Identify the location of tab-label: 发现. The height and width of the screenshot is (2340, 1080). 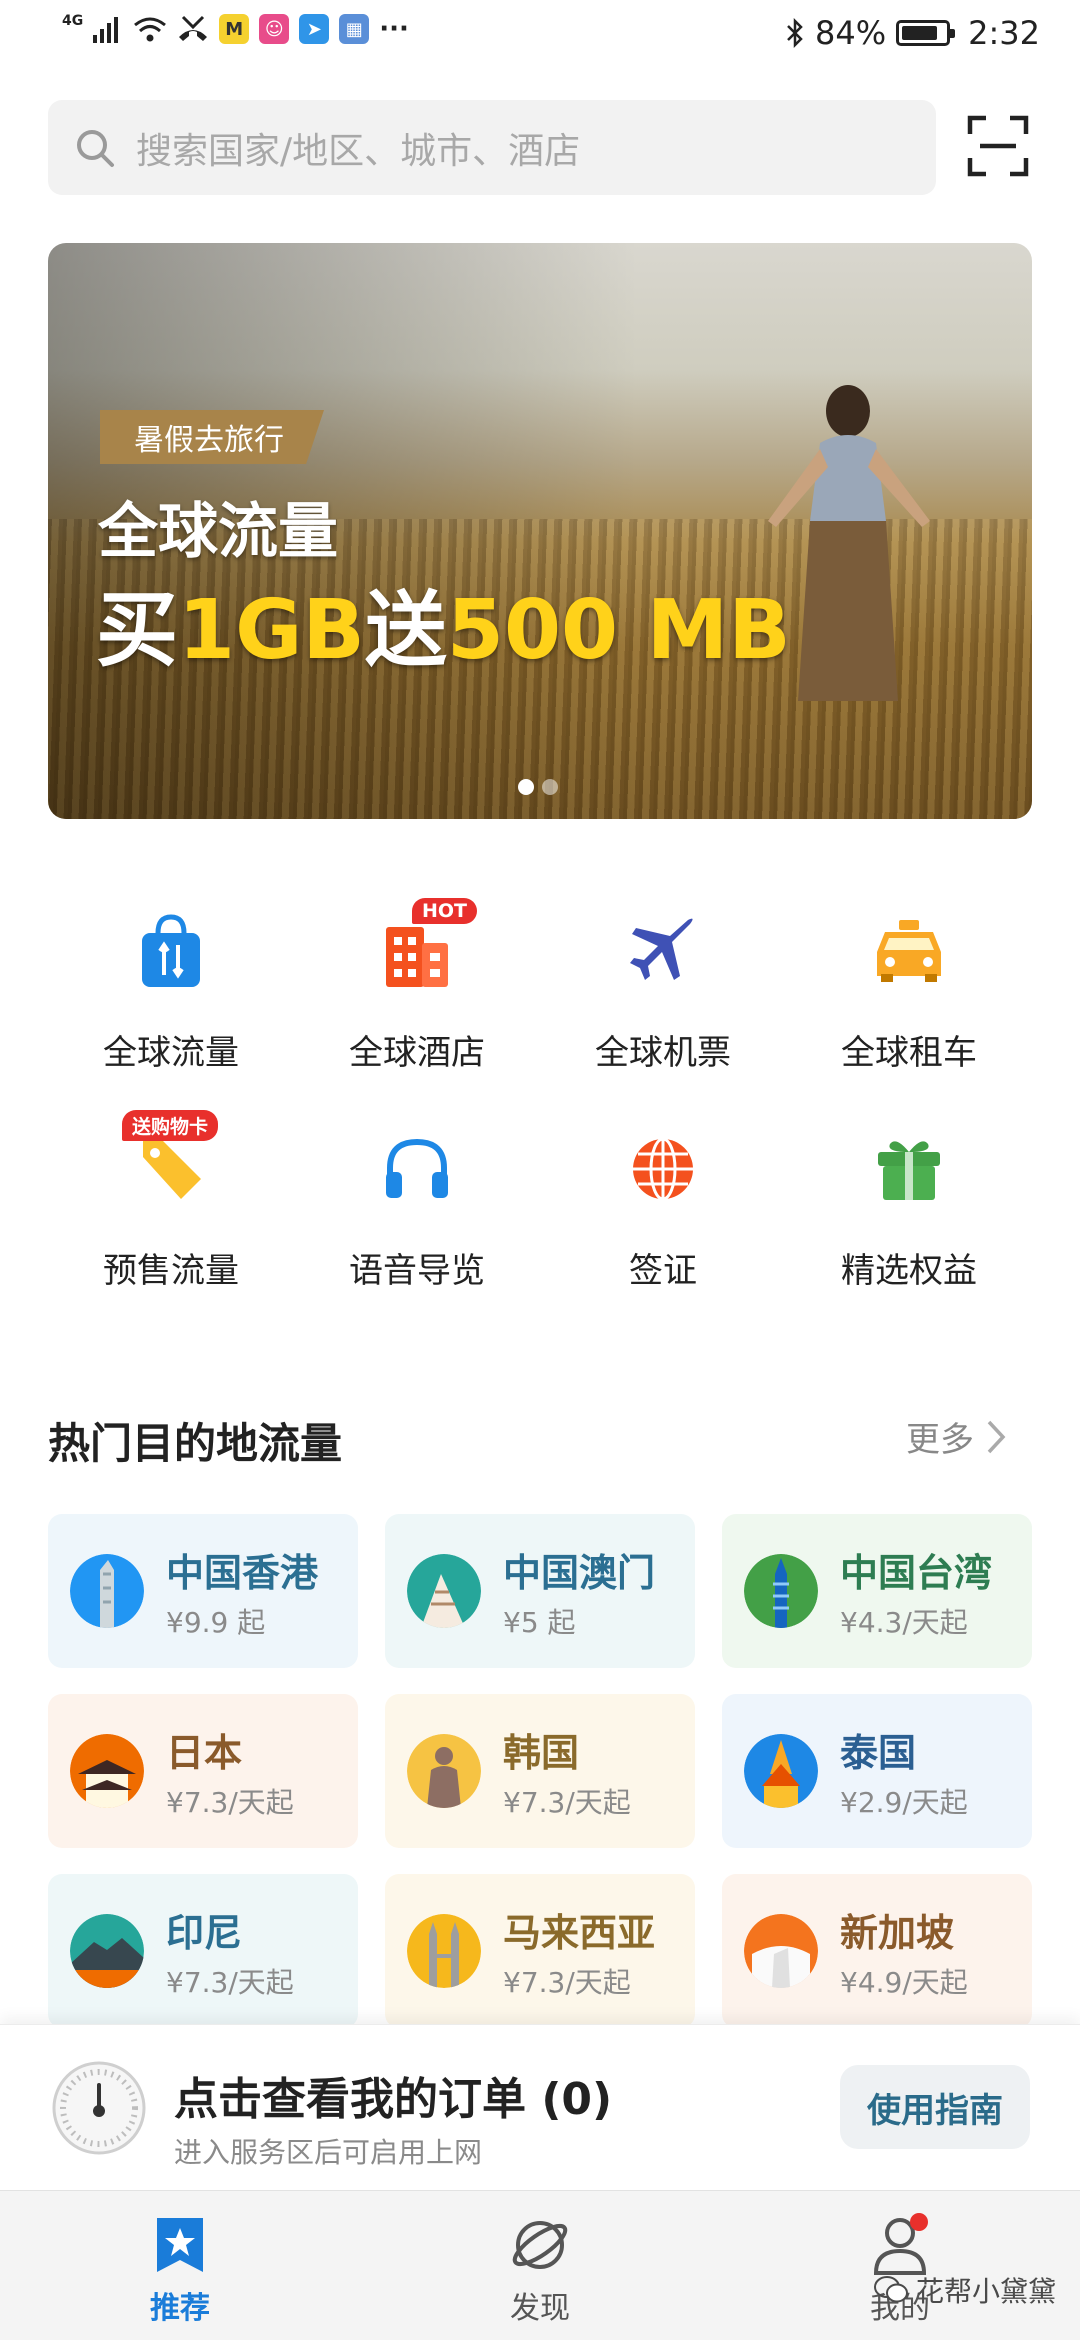
(540, 2308).